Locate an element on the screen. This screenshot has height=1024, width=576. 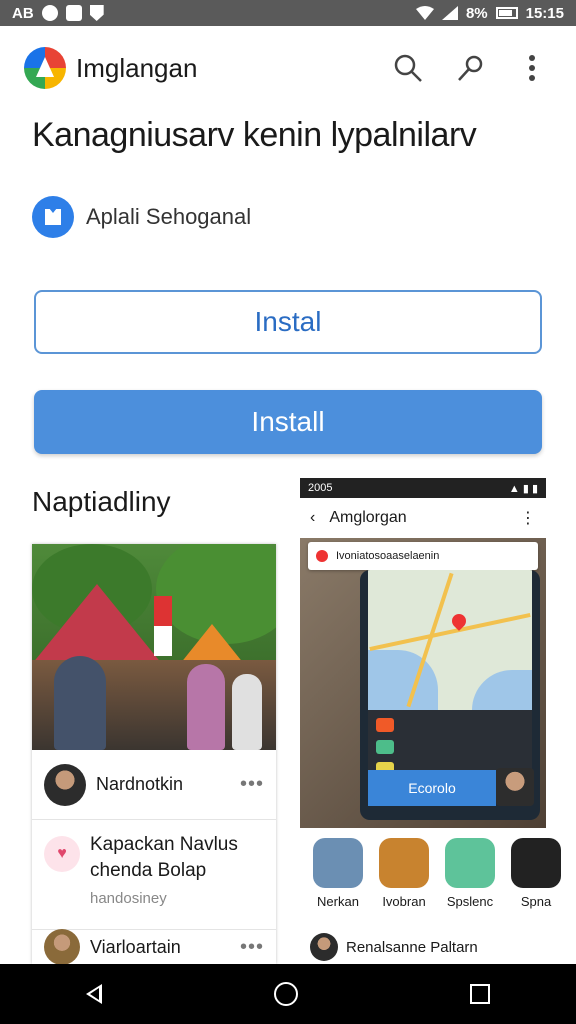
more-vert-icon is located at coordinates (532, 68).